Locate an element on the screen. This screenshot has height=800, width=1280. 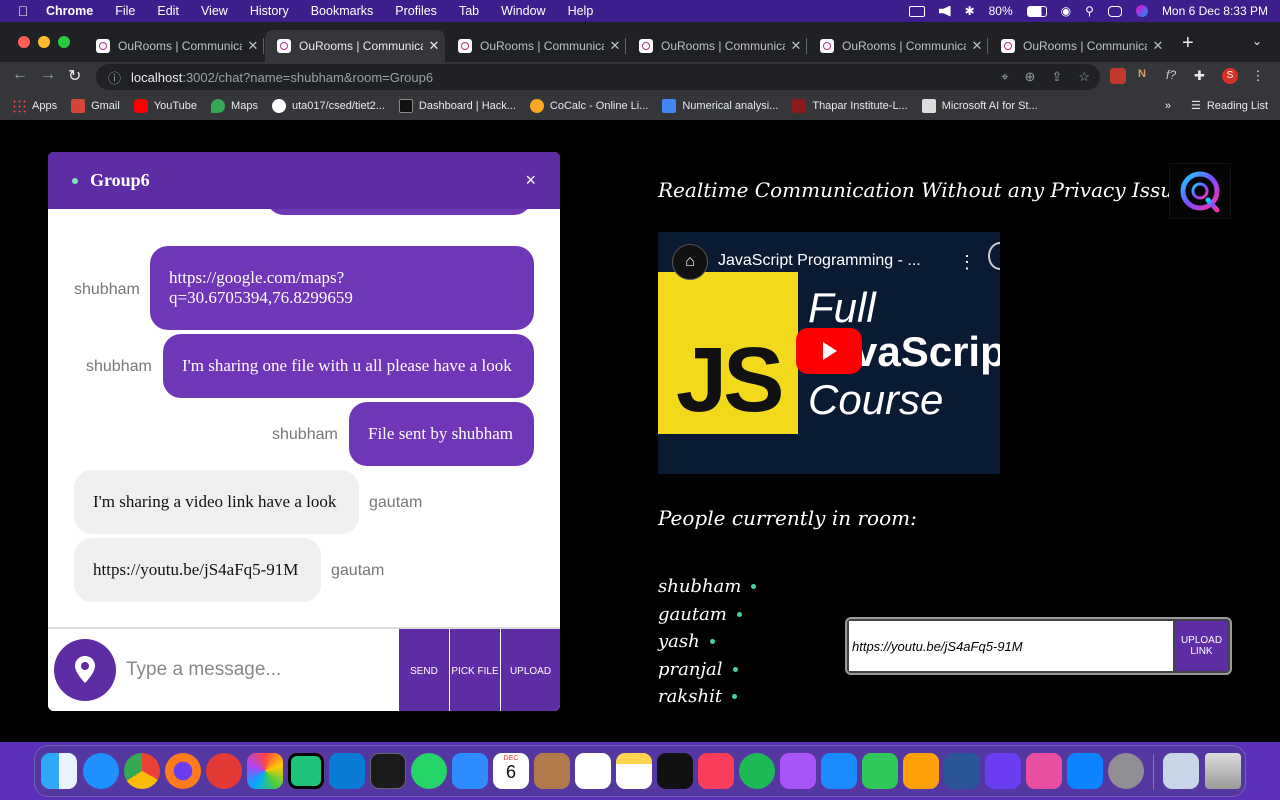
bookmark-star-icon: ☆ is located at coordinates (1084, 77).